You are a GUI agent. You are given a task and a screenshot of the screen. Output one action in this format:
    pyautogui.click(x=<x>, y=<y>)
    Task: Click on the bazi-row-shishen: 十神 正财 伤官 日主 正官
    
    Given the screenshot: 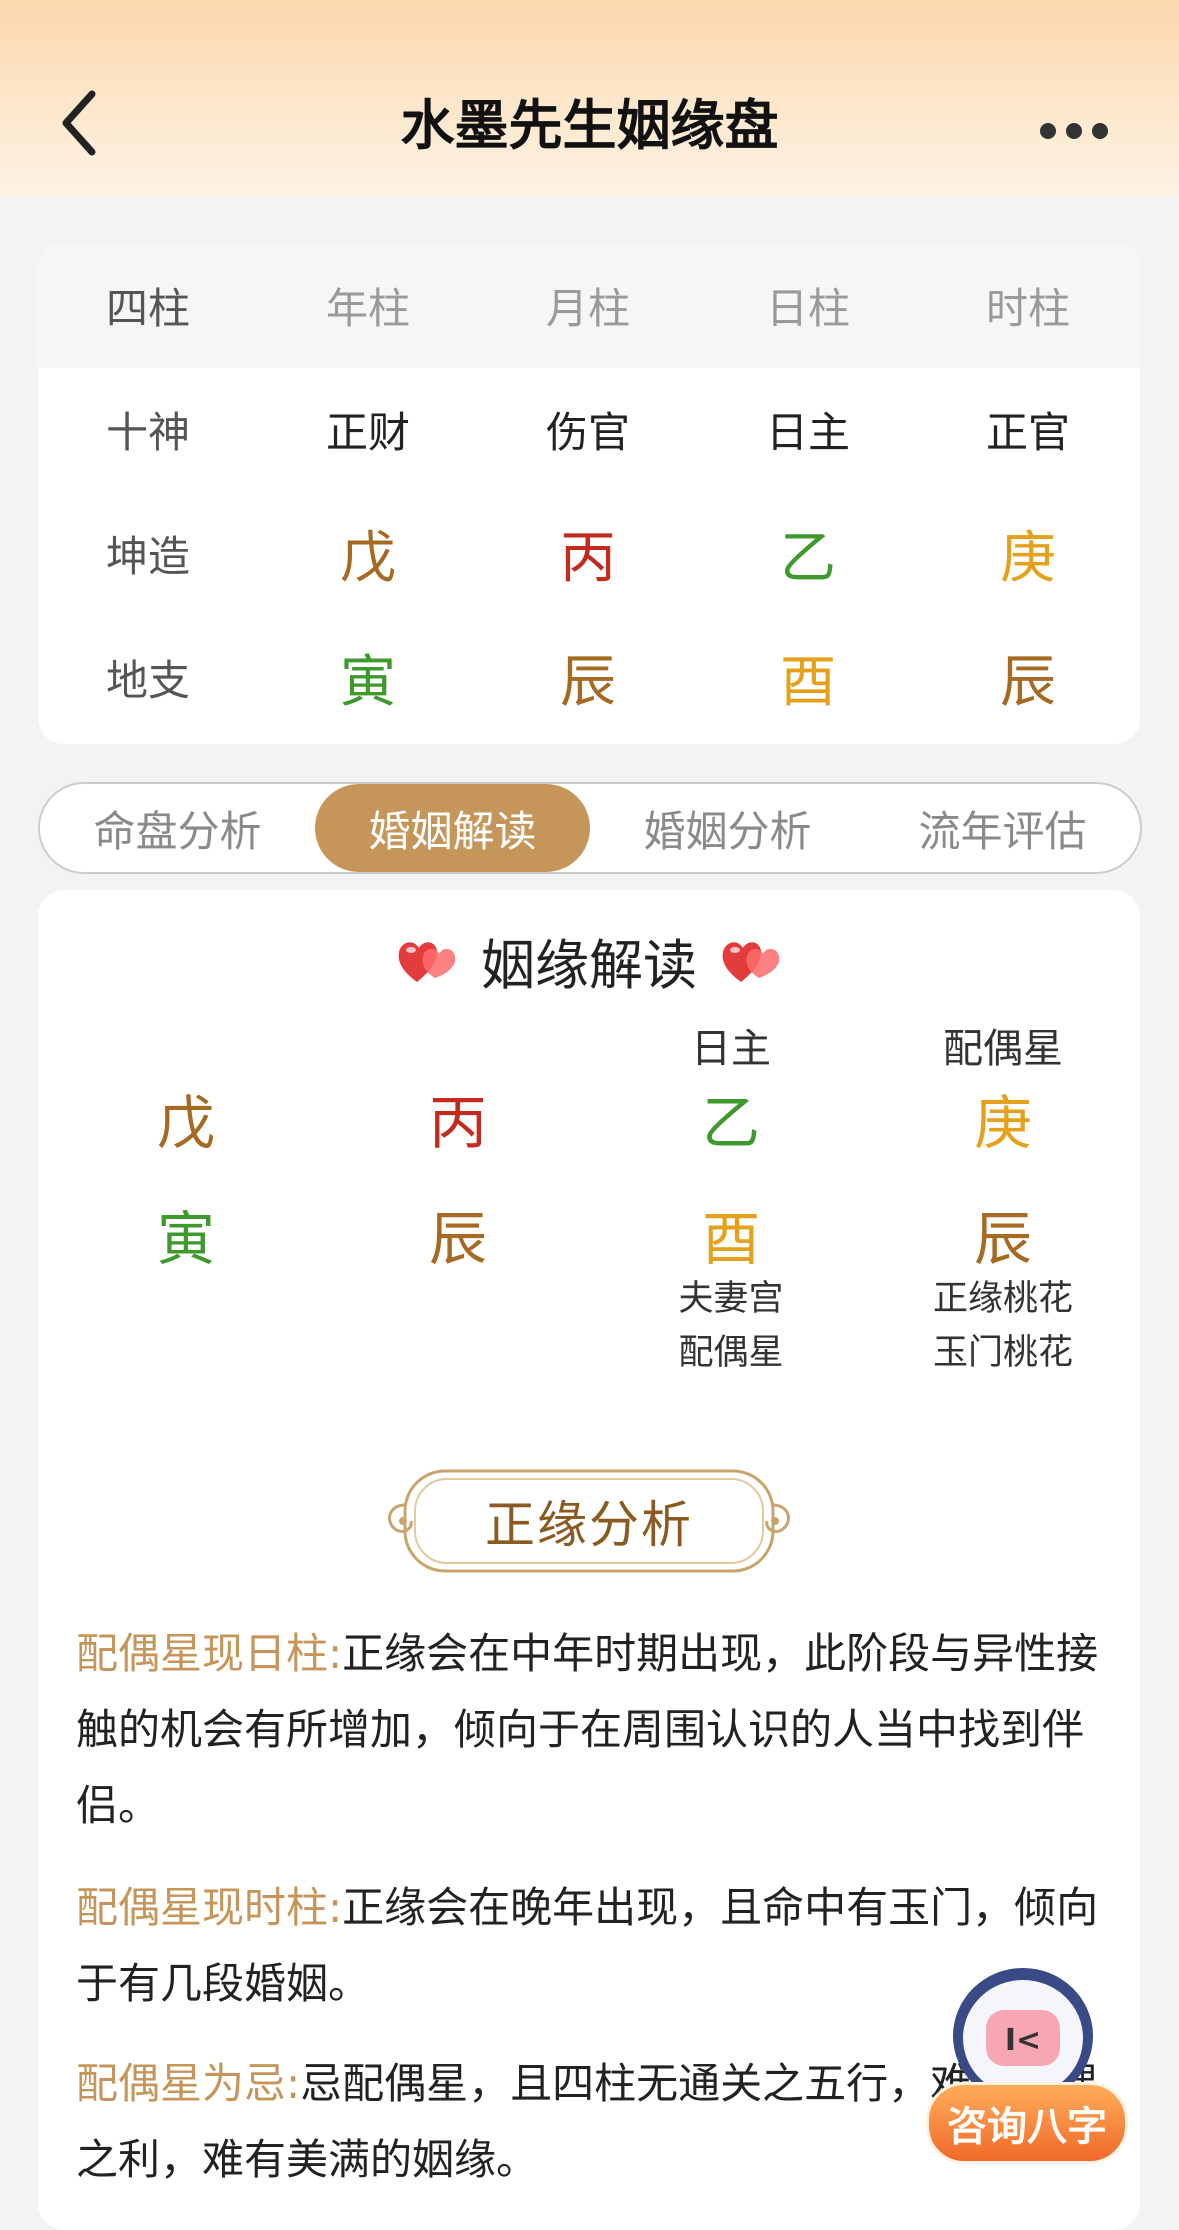 What is the action you would take?
    pyautogui.click(x=589, y=429)
    